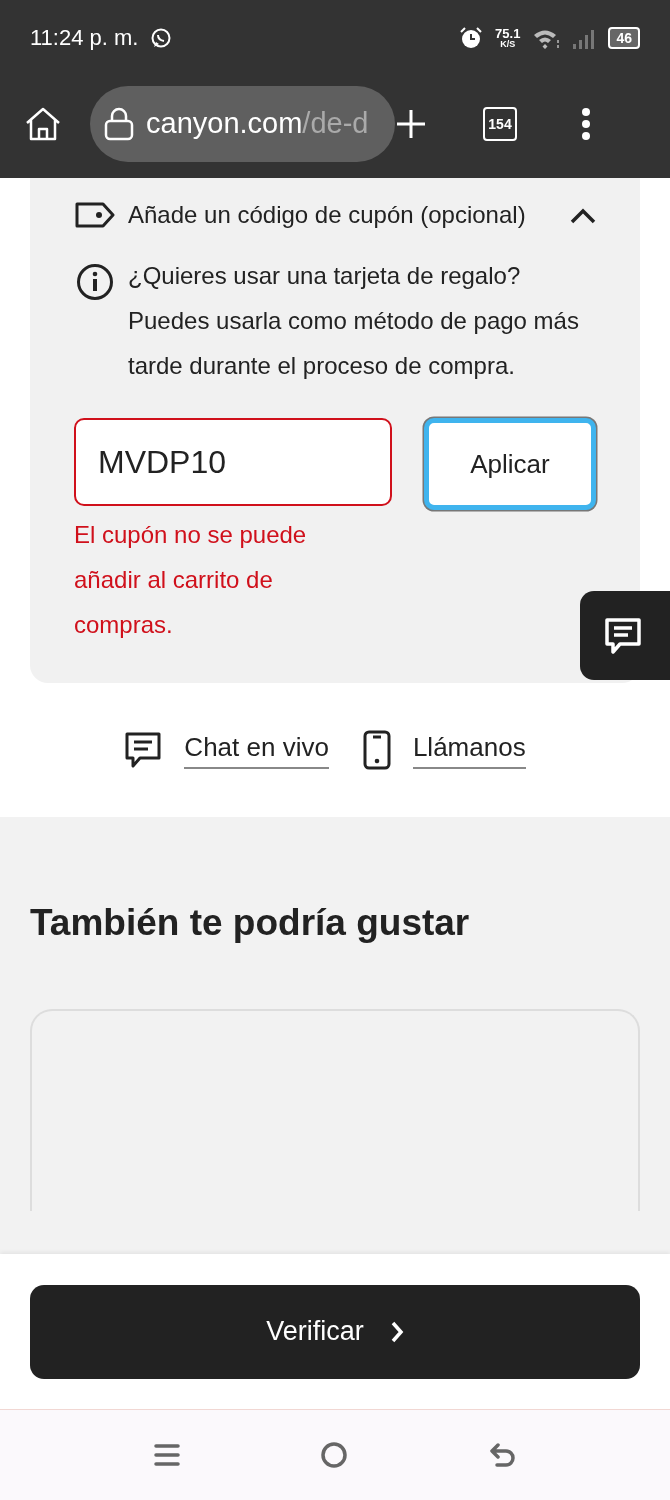 This screenshot has width=670, height=1500. I want to click on live-chat-link: Chat en vivo, so click(256, 750).